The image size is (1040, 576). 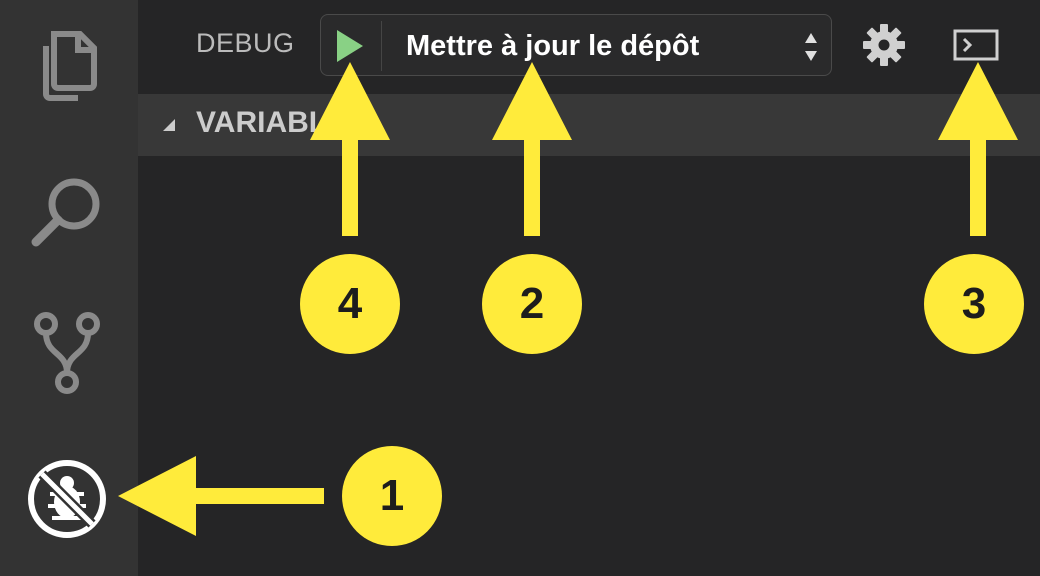 I want to click on callout-2: 2, so click(x=532, y=303).